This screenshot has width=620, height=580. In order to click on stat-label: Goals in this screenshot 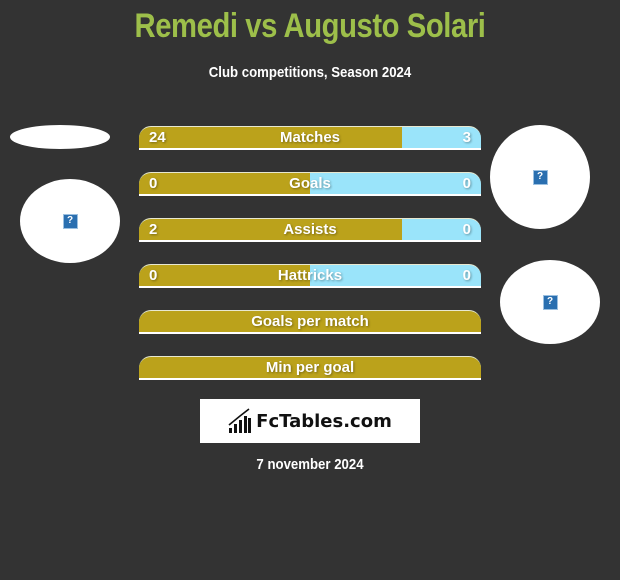, I will do `click(310, 183)`.